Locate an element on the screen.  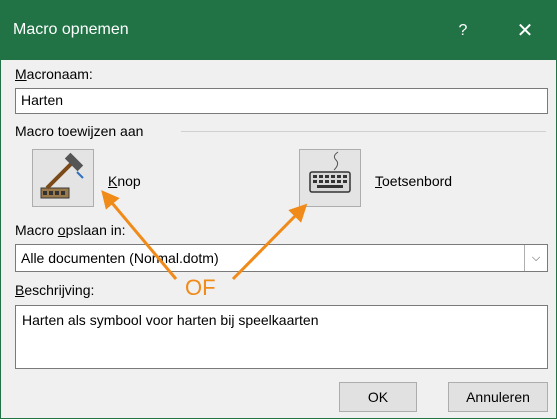
arrow-to-keyboard is located at coordinates (269, 242).